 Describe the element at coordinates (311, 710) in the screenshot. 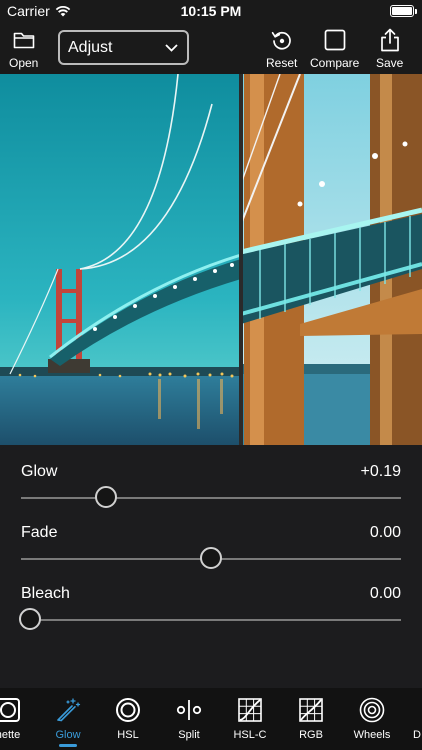

I see `rgb-curve-icon` at that location.